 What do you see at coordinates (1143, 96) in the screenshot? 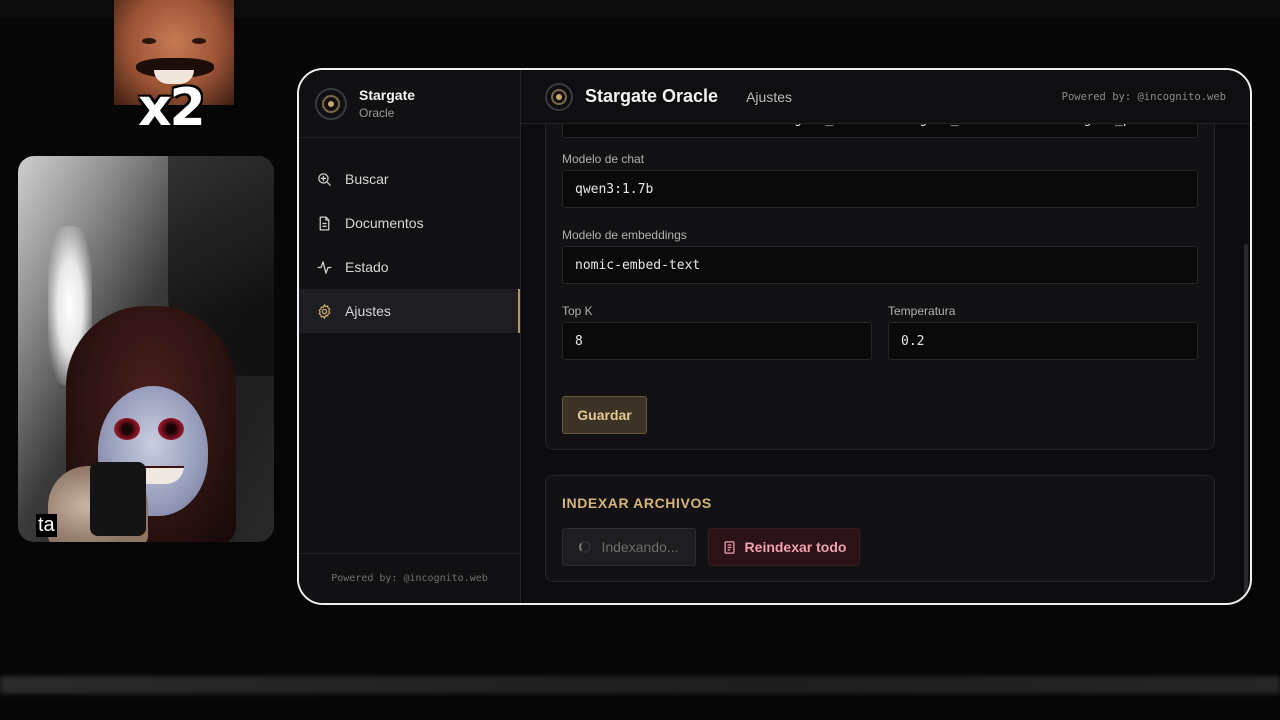
I see `powered-by-text: Powered by: @incognito.web` at bounding box center [1143, 96].